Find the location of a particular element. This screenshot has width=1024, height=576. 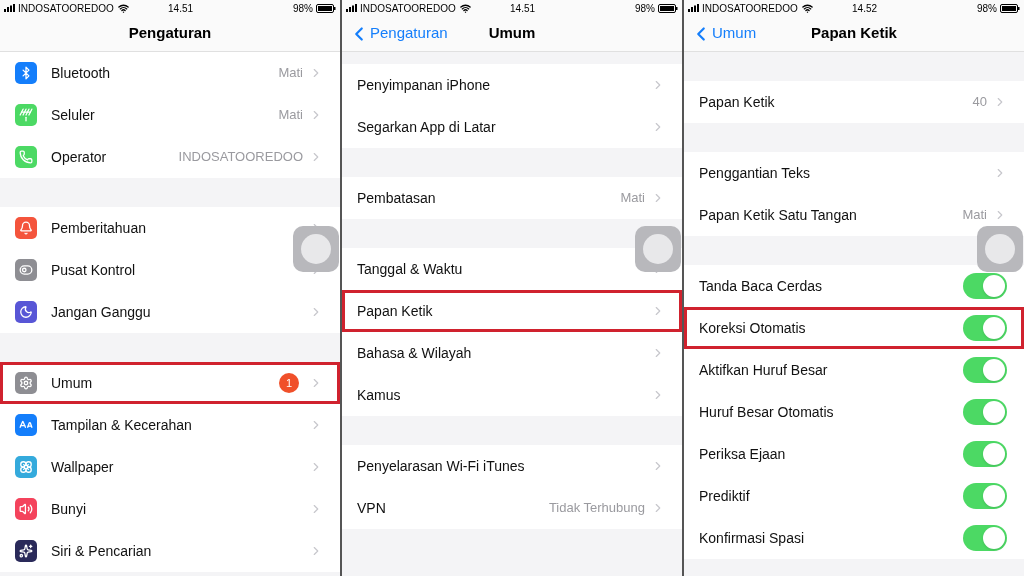

row-label: Papan Ketik Satu Tangan is located at coordinates (778, 215).